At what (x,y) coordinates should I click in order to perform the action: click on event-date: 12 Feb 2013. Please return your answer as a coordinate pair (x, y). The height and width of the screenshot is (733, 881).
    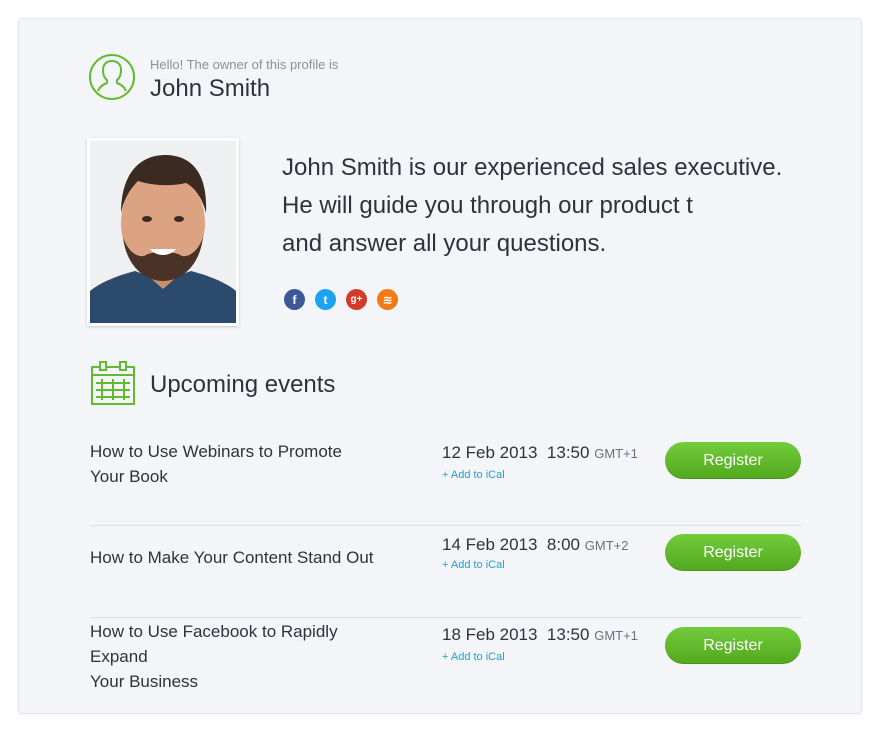
    Looking at the image, I should click on (490, 452).